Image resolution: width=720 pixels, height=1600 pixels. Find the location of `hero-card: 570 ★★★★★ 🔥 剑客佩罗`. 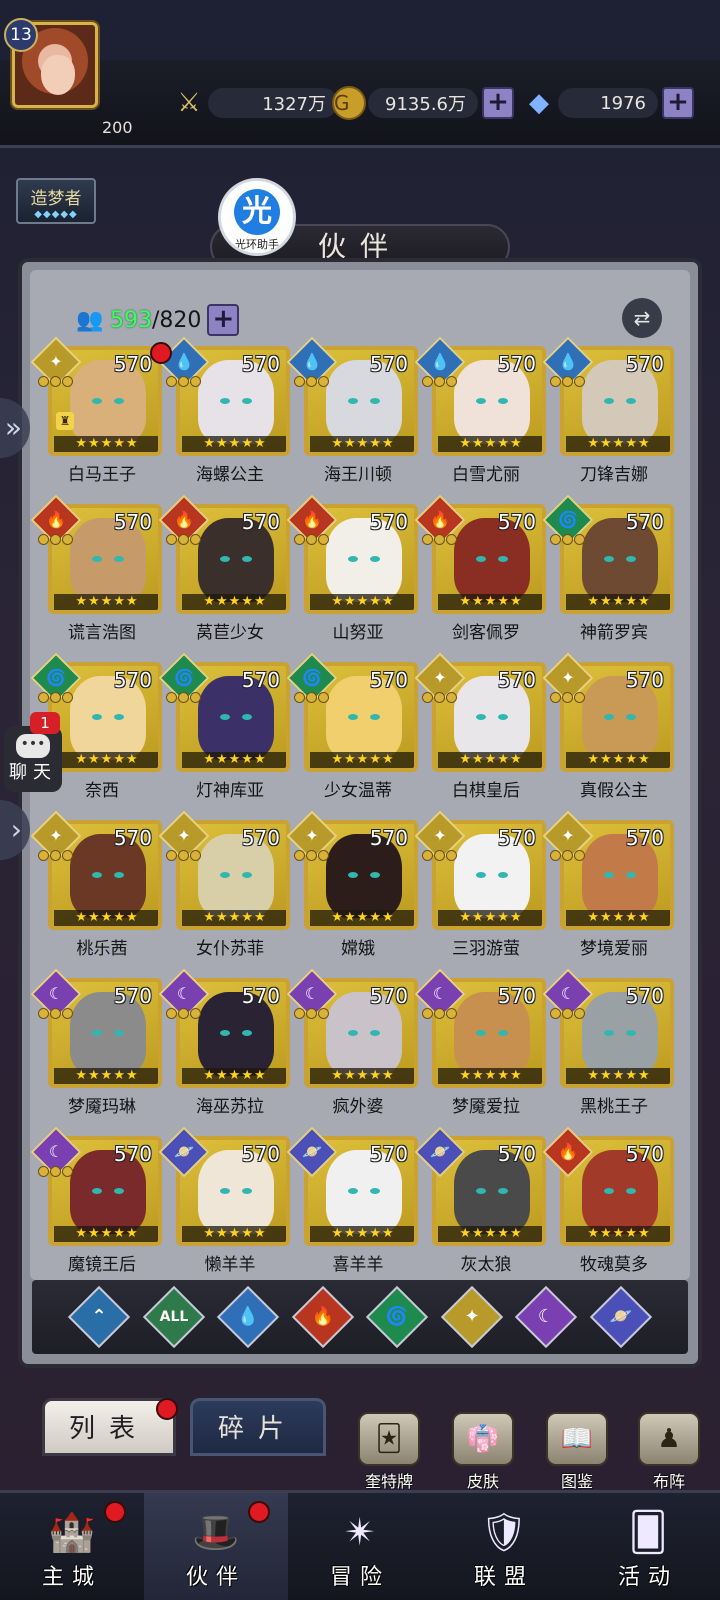

hero-card: 570 ★★★★★ 🔥 剑客佩罗 is located at coordinates (482, 569).